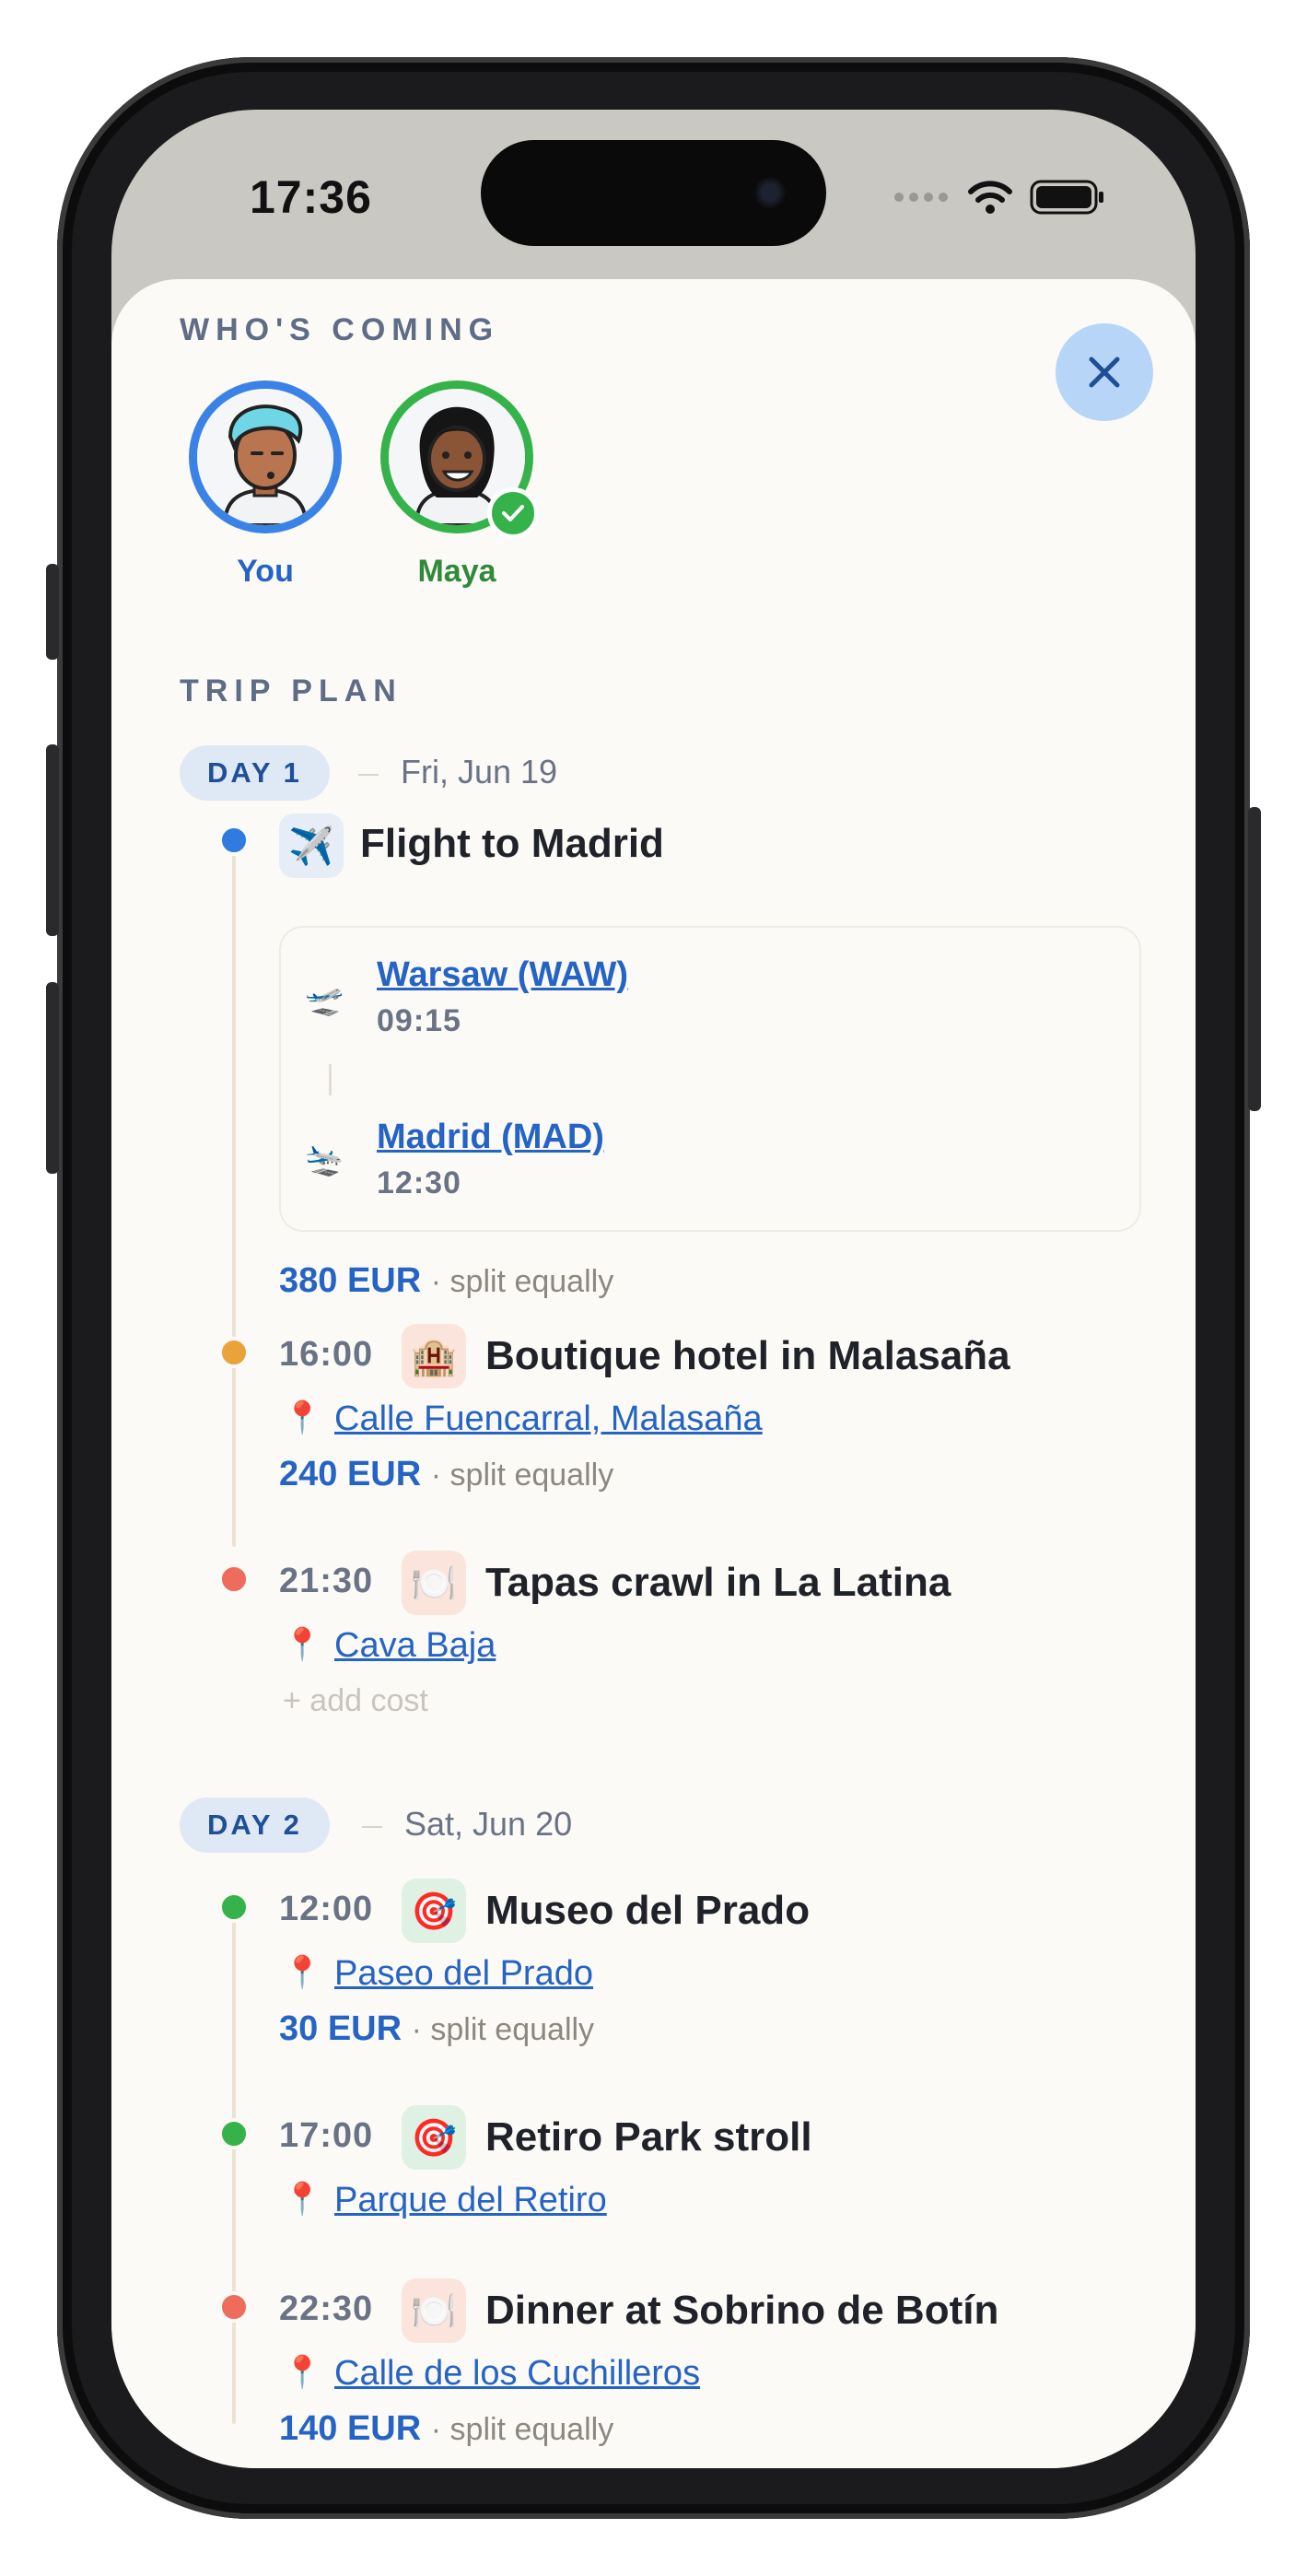  I want to click on day-date: Sat, Jun 20, so click(489, 1824).